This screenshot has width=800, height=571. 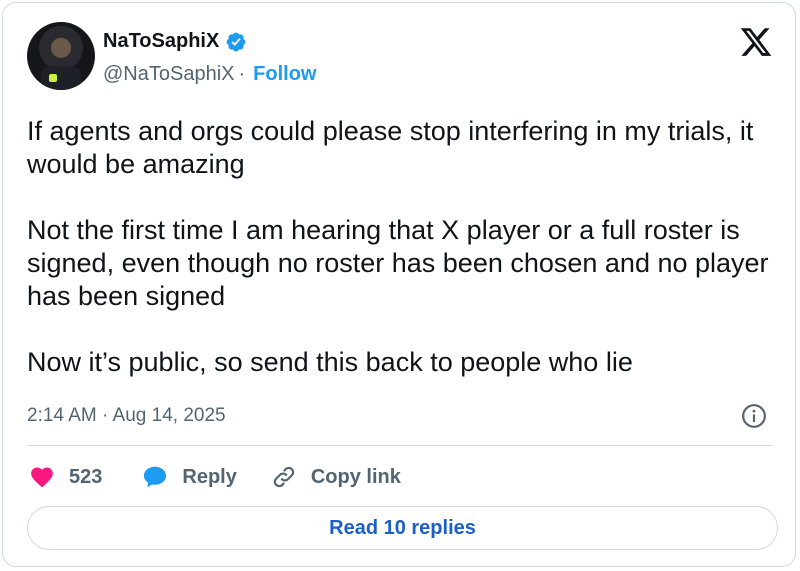 What do you see at coordinates (42, 477) in the screenshot?
I see `heart-icon` at bounding box center [42, 477].